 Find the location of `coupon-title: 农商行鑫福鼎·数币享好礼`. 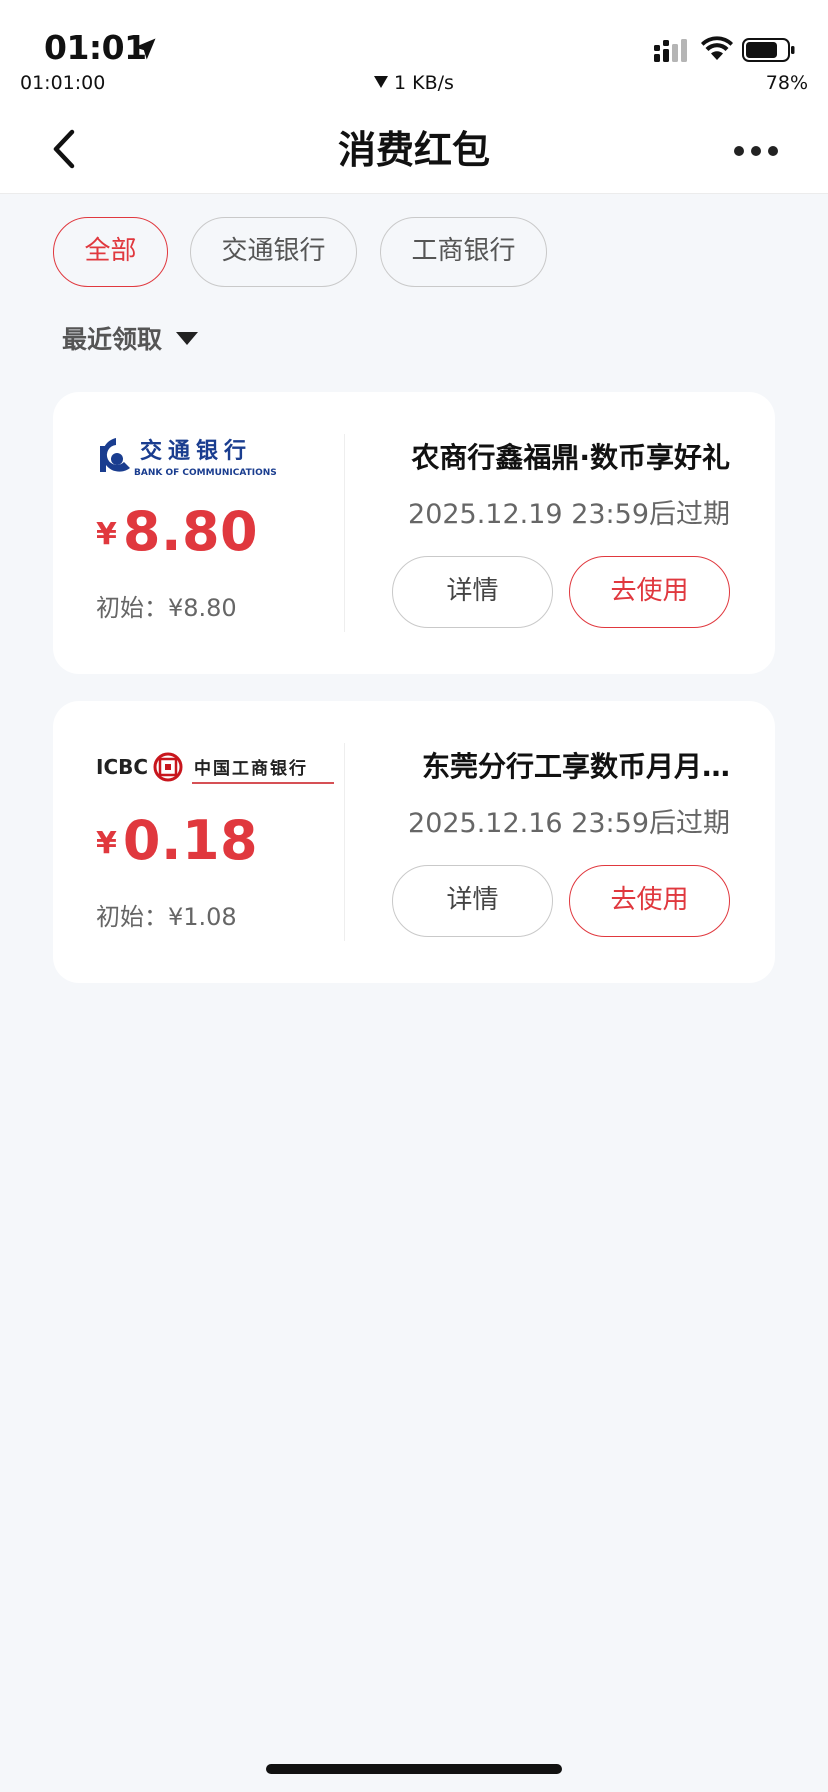

coupon-title: 农商行鑫福鼎·数币享好礼 is located at coordinates (570, 457).